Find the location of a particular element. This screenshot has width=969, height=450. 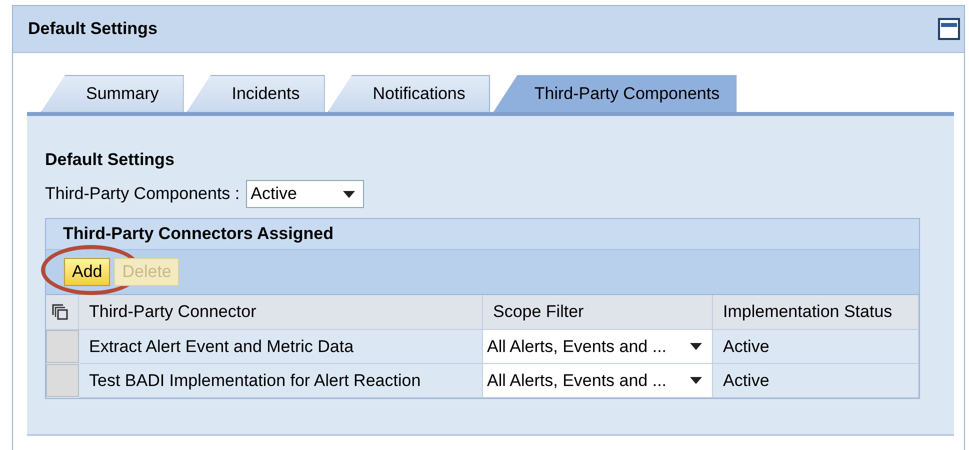

column-settings-cell is located at coordinates (62, 312).